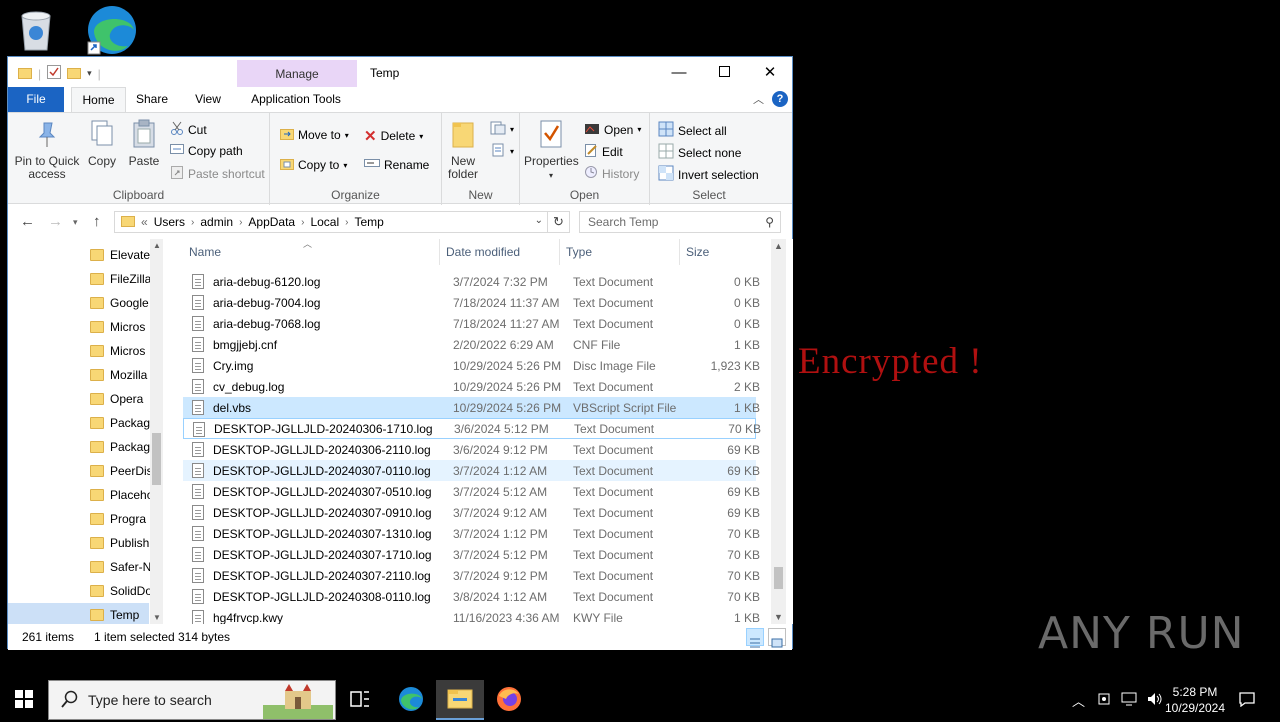 This screenshot has height=722, width=1280. What do you see at coordinates (24, 700) in the screenshot?
I see `start-button` at bounding box center [24, 700].